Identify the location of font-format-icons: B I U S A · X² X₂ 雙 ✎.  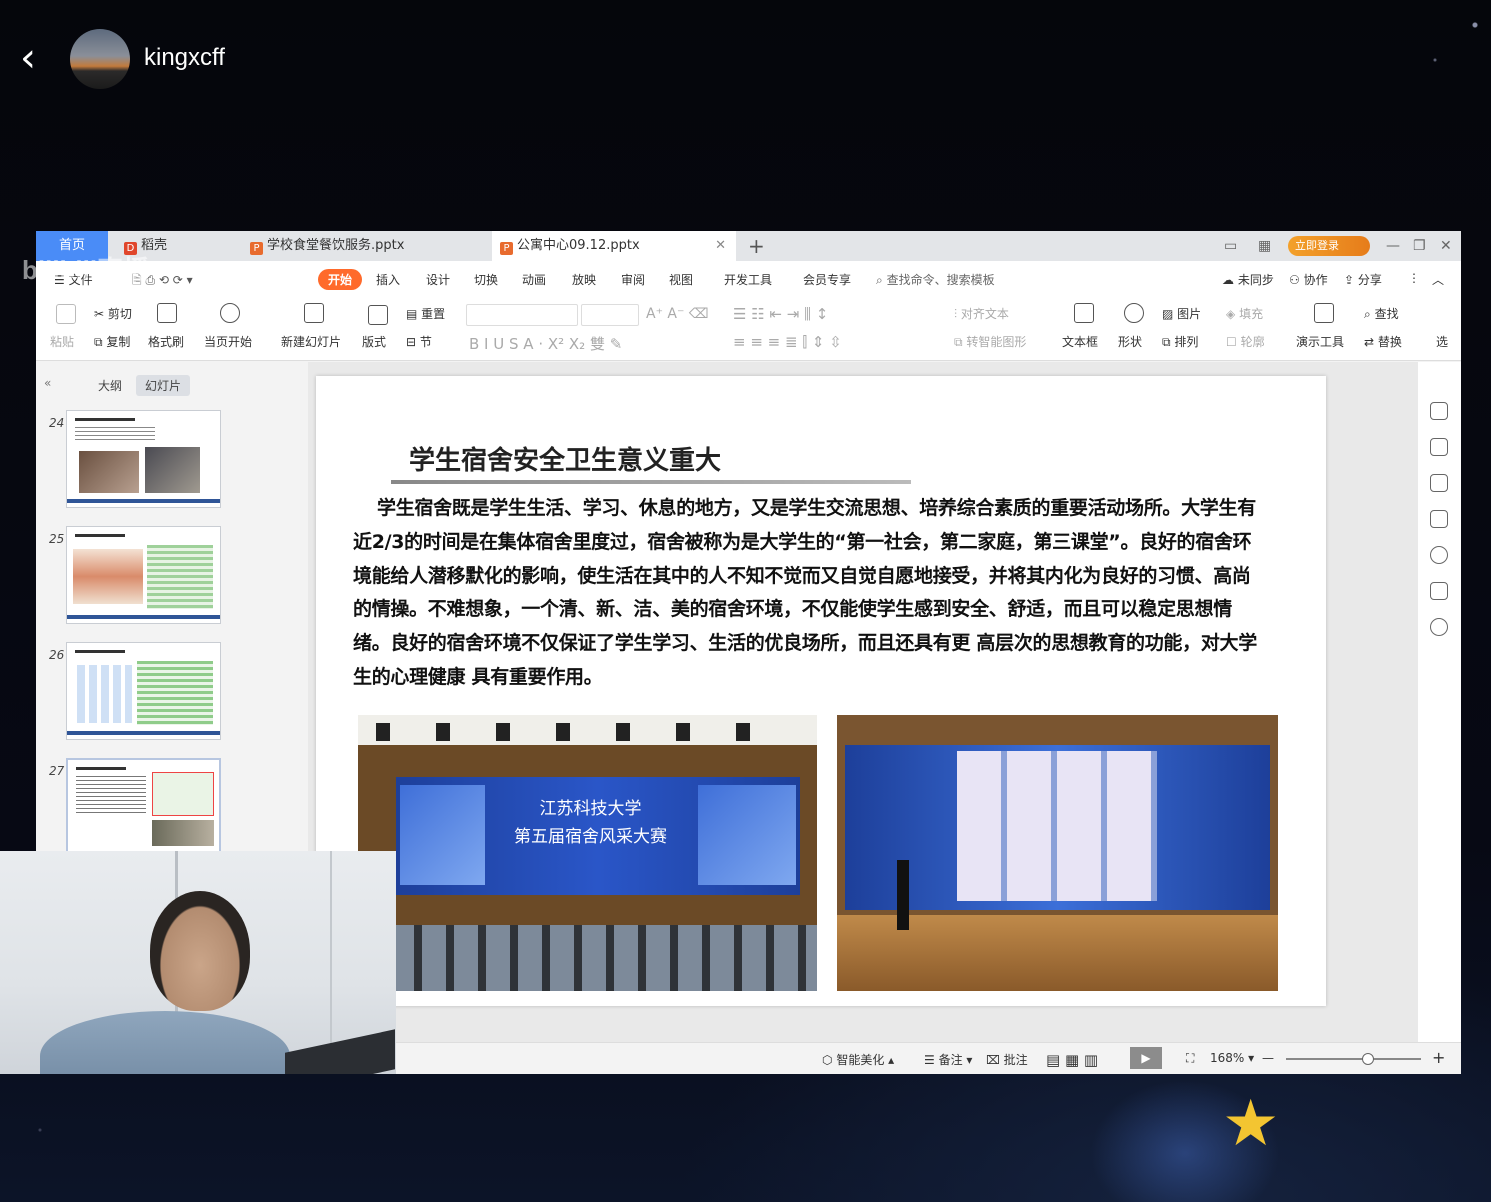
(545, 343).